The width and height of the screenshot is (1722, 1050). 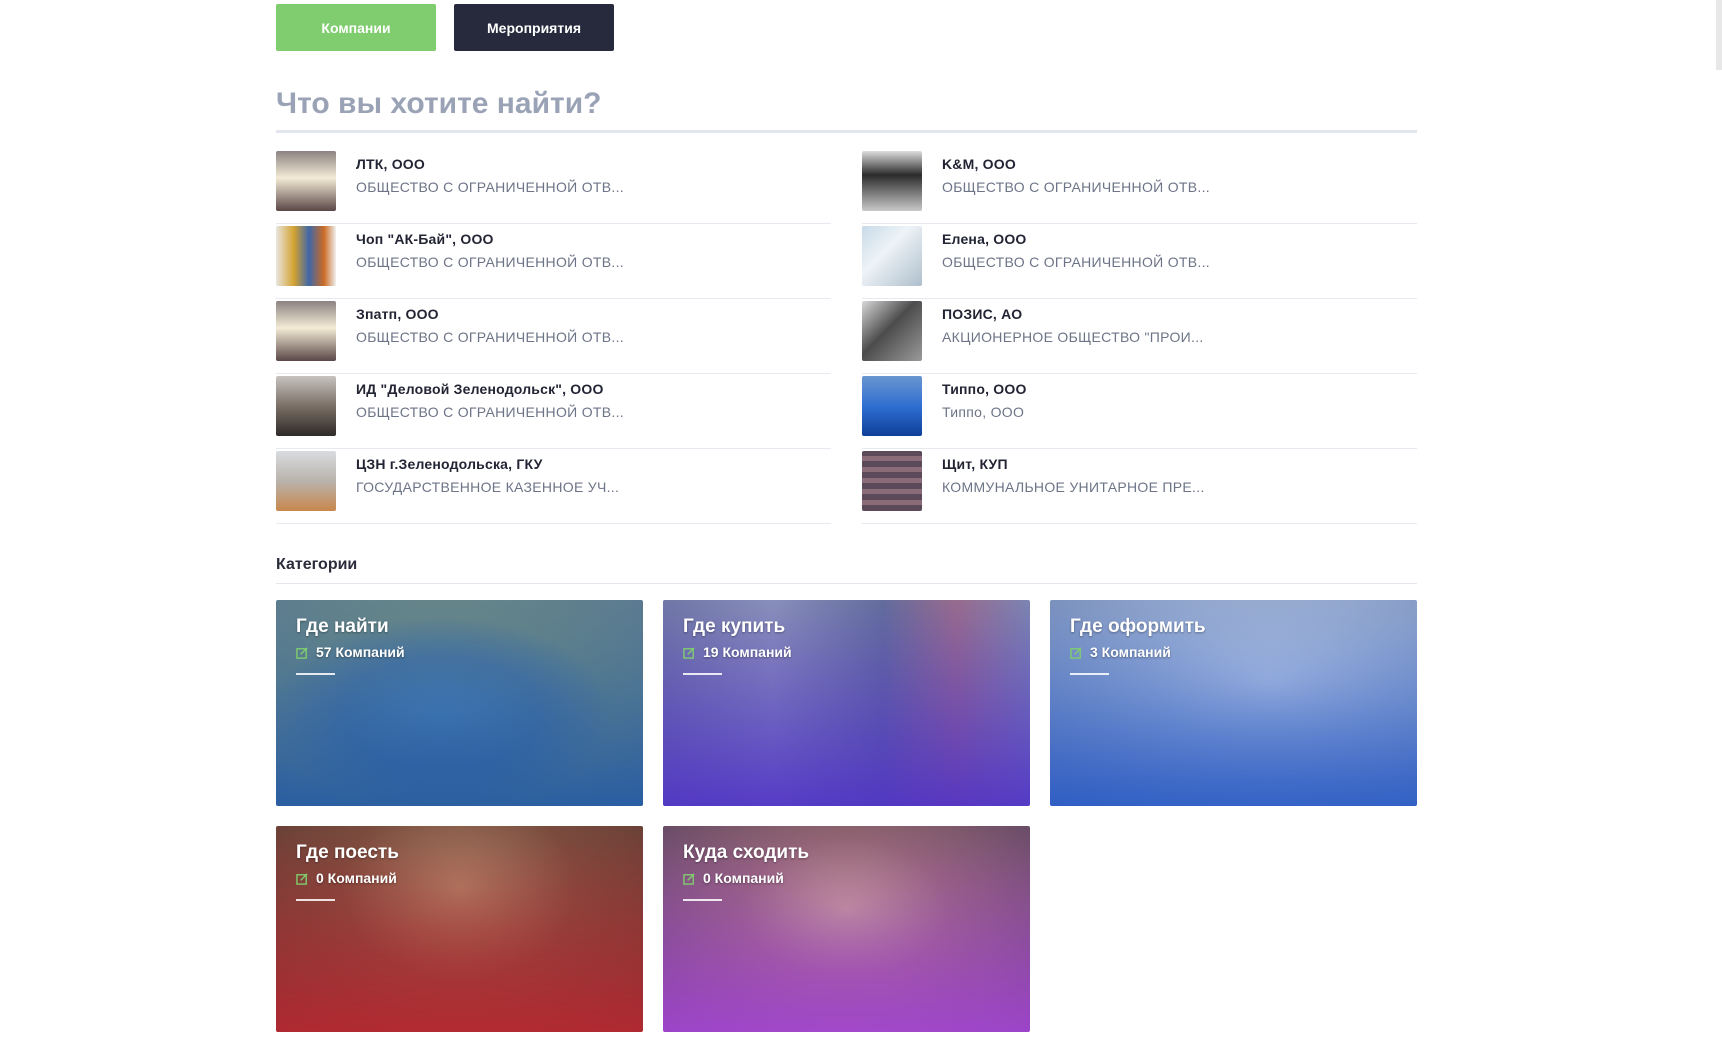 I want to click on company-name: Елена, ООО, so click(x=1076, y=239).